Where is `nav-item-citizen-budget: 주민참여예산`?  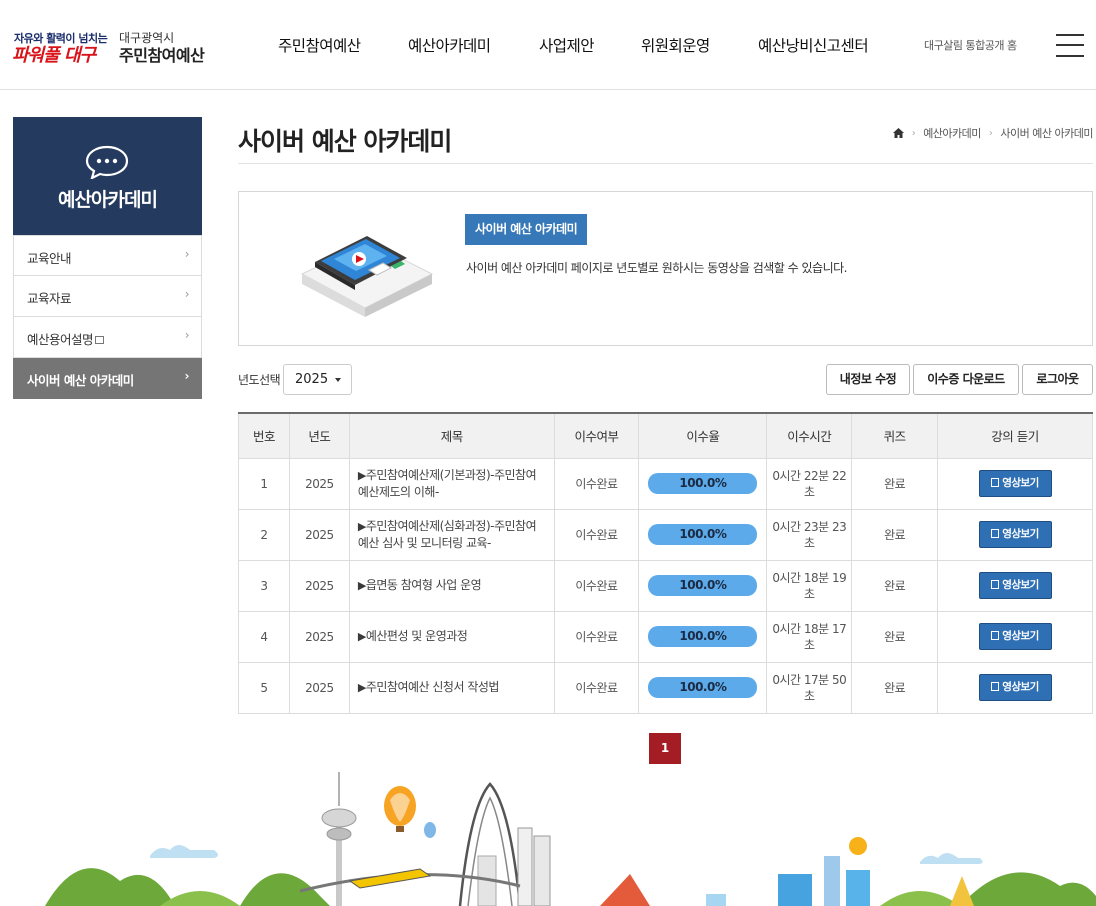 nav-item-citizen-budget: 주민참여예산 is located at coordinates (323, 45).